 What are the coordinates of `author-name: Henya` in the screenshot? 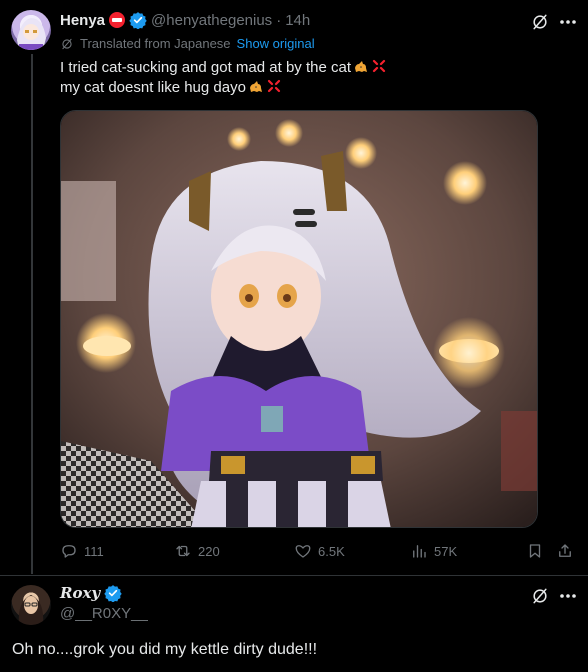 It's located at (82, 20).